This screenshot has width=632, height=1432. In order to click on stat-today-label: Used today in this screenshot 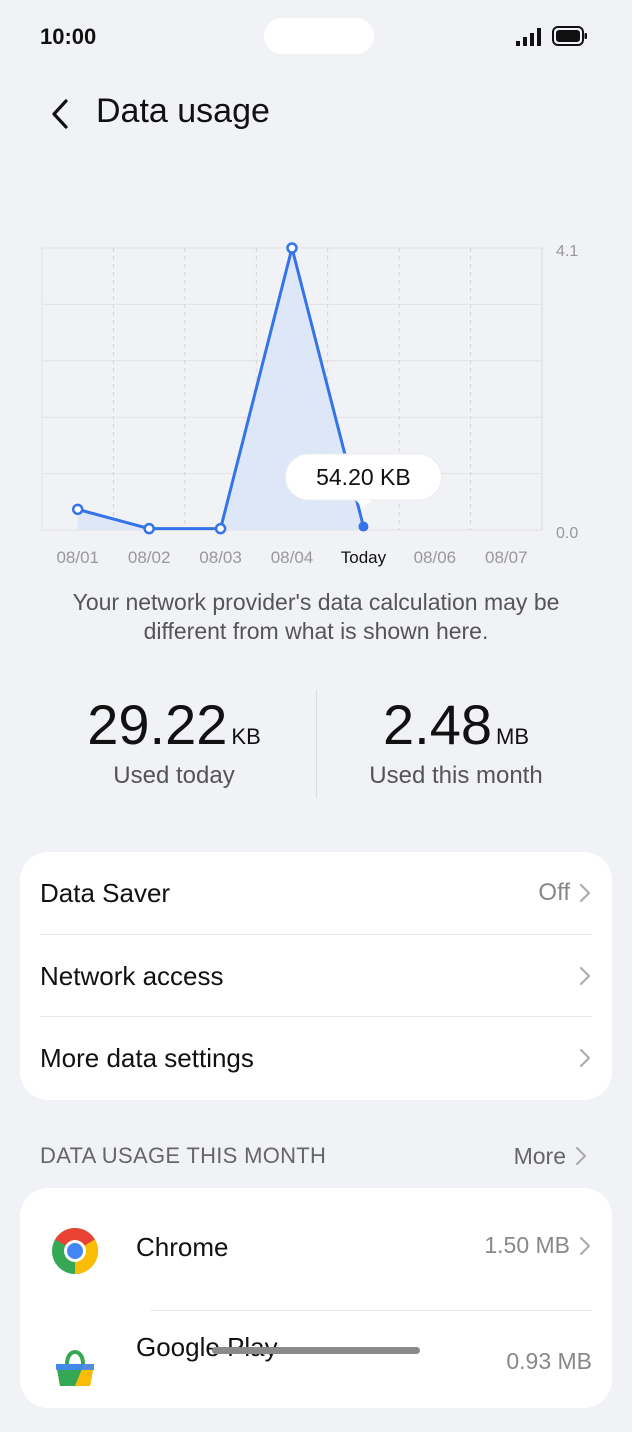, I will do `click(174, 775)`.